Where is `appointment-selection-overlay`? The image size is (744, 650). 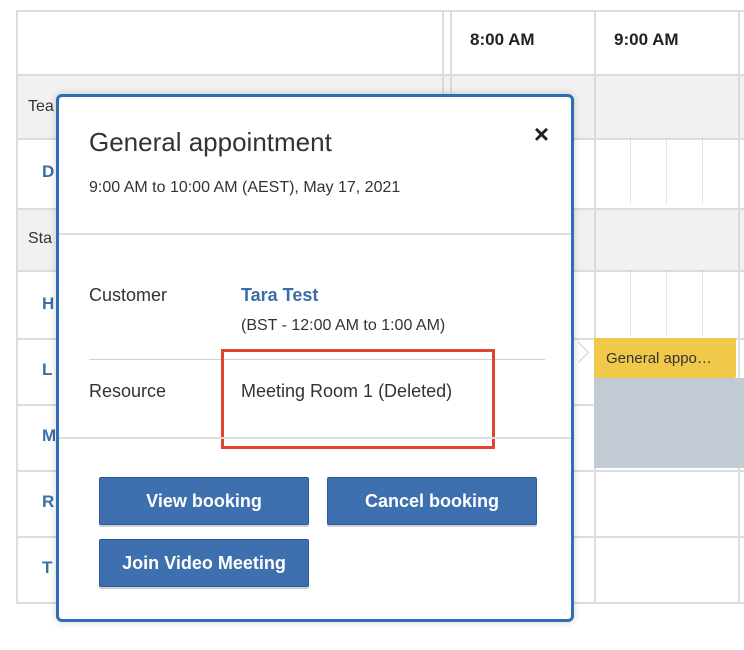
appointment-selection-overlay is located at coordinates (669, 423).